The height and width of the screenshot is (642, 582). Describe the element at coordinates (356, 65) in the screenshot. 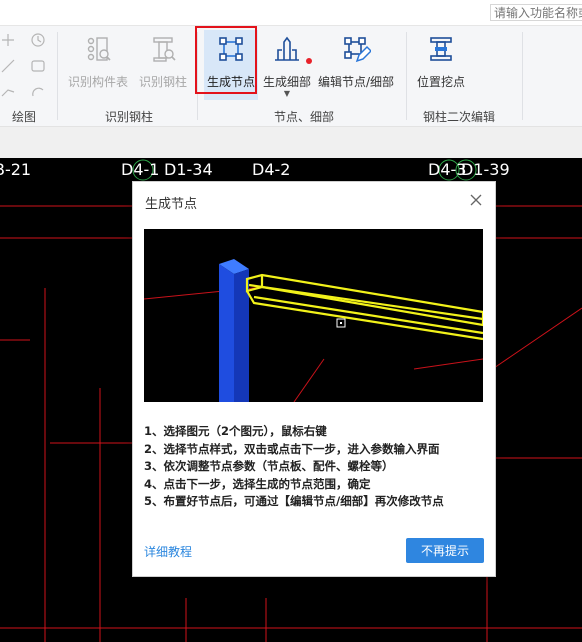

I see `edit-node-detail-button: 编辑节点/细部` at that location.